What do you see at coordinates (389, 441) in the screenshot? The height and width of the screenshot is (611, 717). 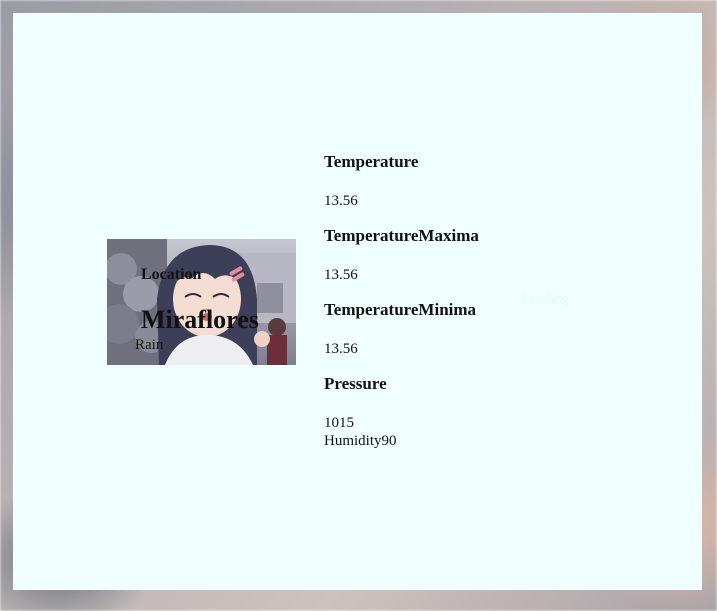 I see `humidity-value: 90` at bounding box center [389, 441].